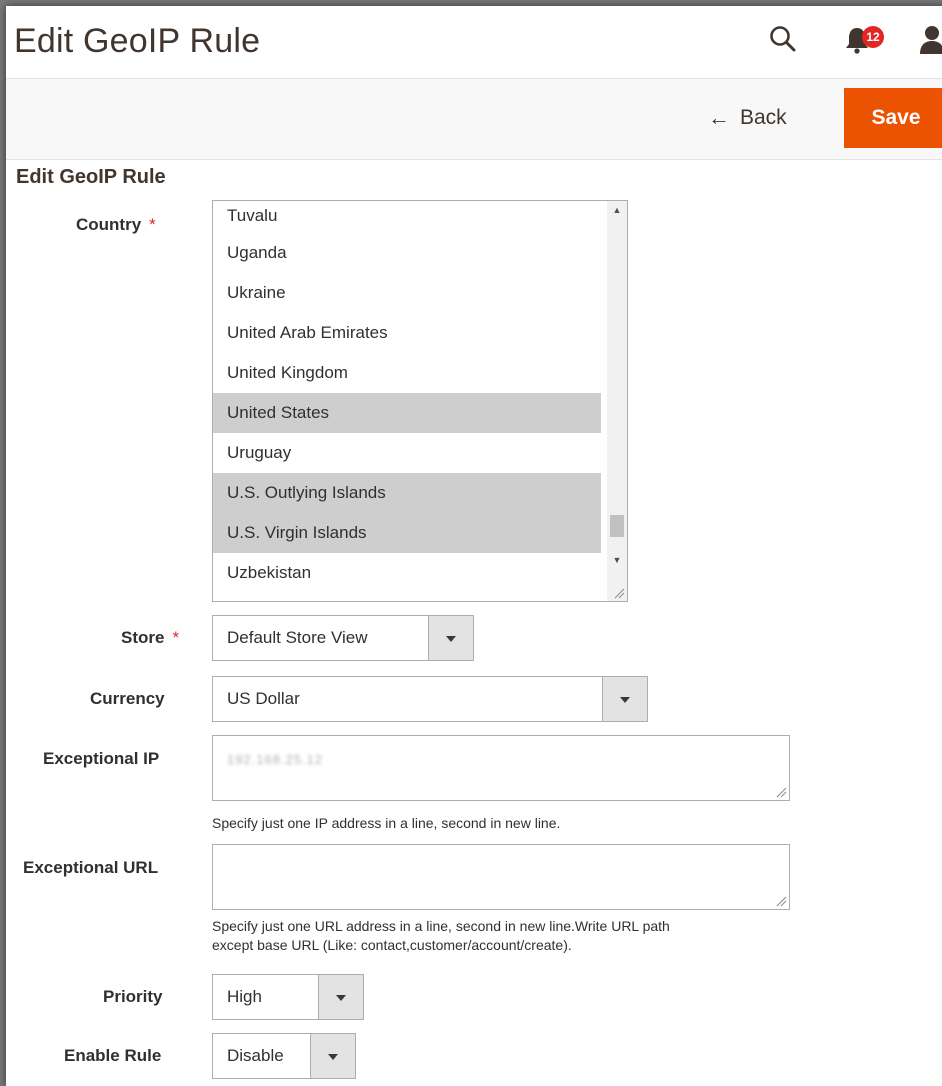  Describe the element at coordinates (101, 758) in the screenshot. I see `exceptional-ip-label: Exceptional IP` at that location.